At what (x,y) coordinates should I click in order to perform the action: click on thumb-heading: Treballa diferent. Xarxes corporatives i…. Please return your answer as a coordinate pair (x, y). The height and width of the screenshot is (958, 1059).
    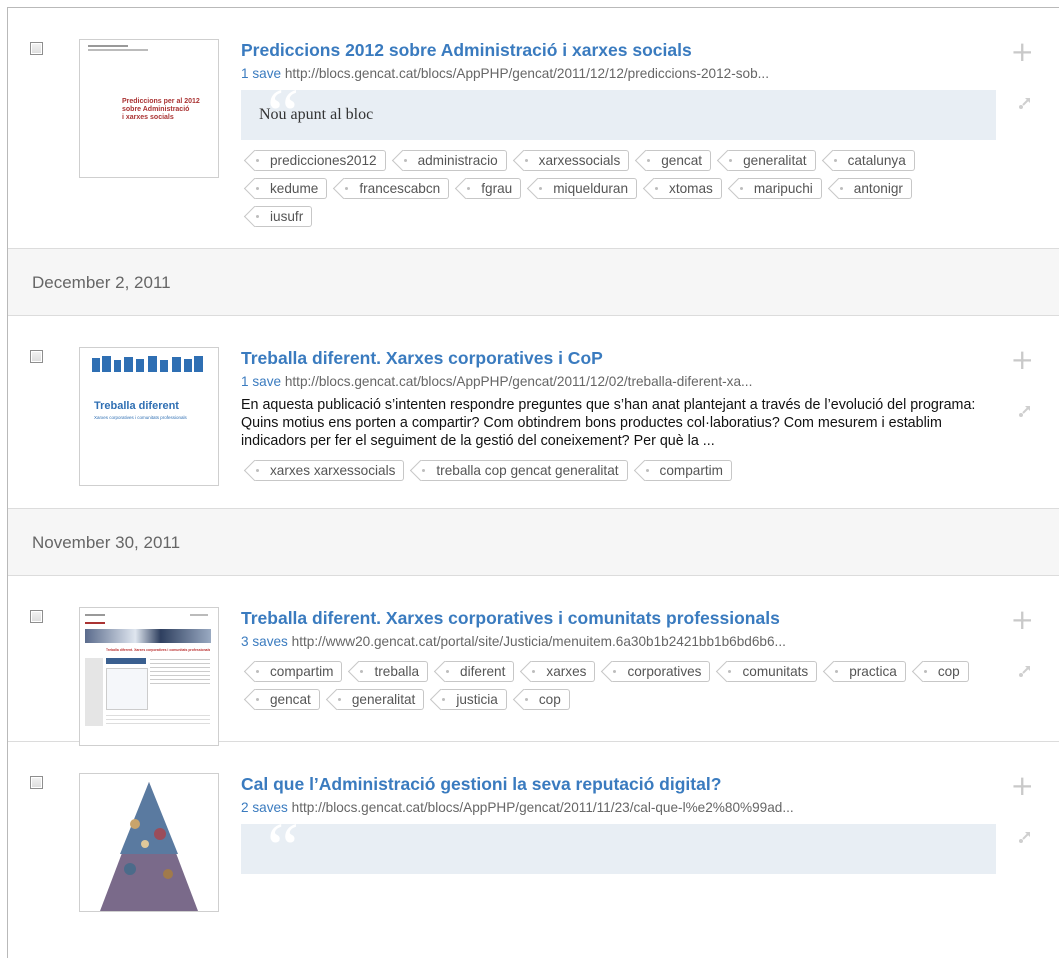
    Looking at the image, I should click on (158, 650).